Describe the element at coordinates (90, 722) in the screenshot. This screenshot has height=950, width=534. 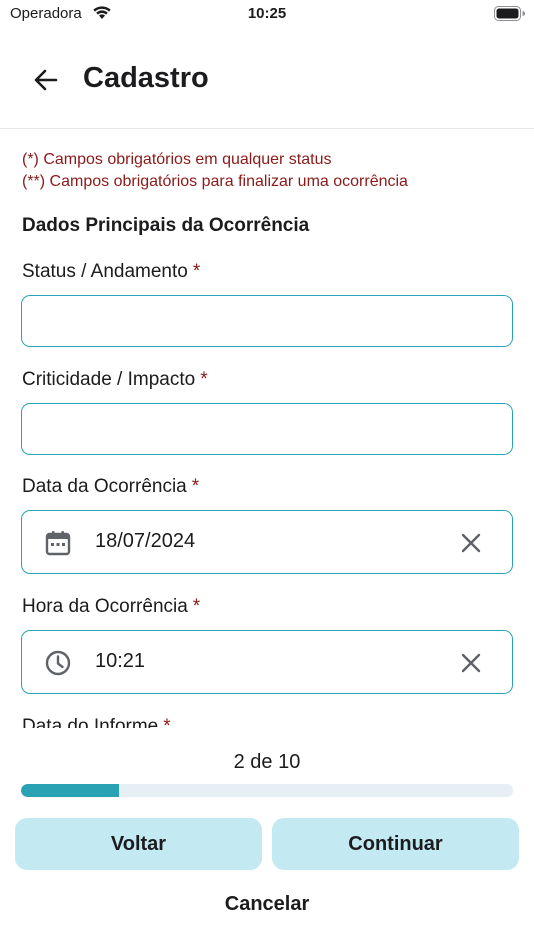
I see `data-informe-label-text: Data do Informe` at that location.